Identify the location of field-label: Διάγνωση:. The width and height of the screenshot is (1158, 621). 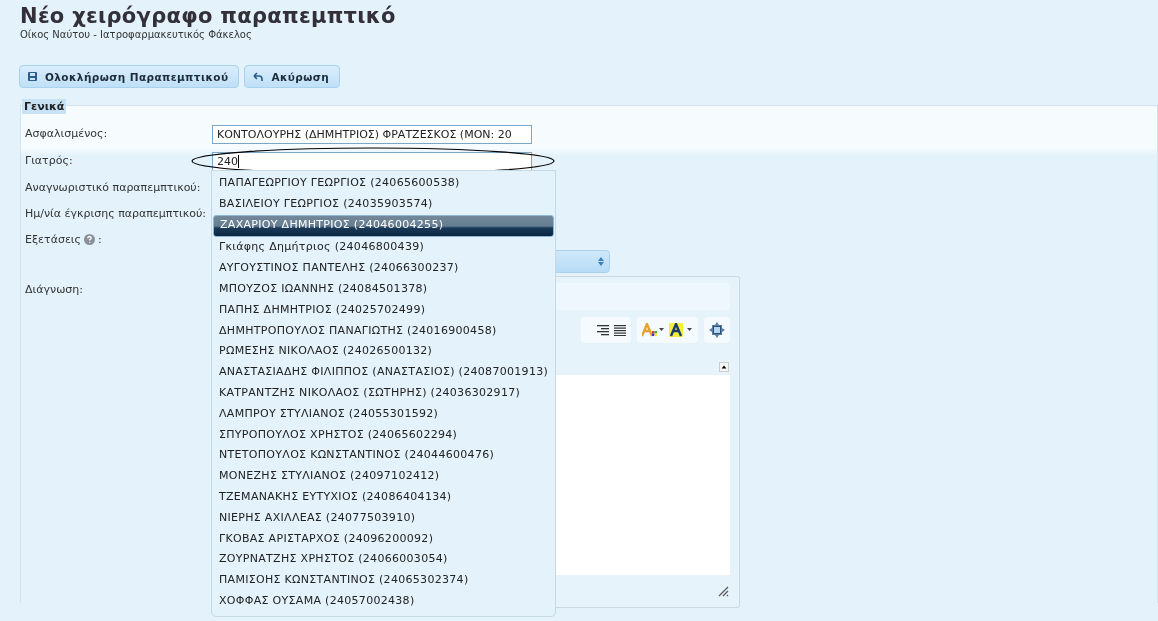
(54, 289).